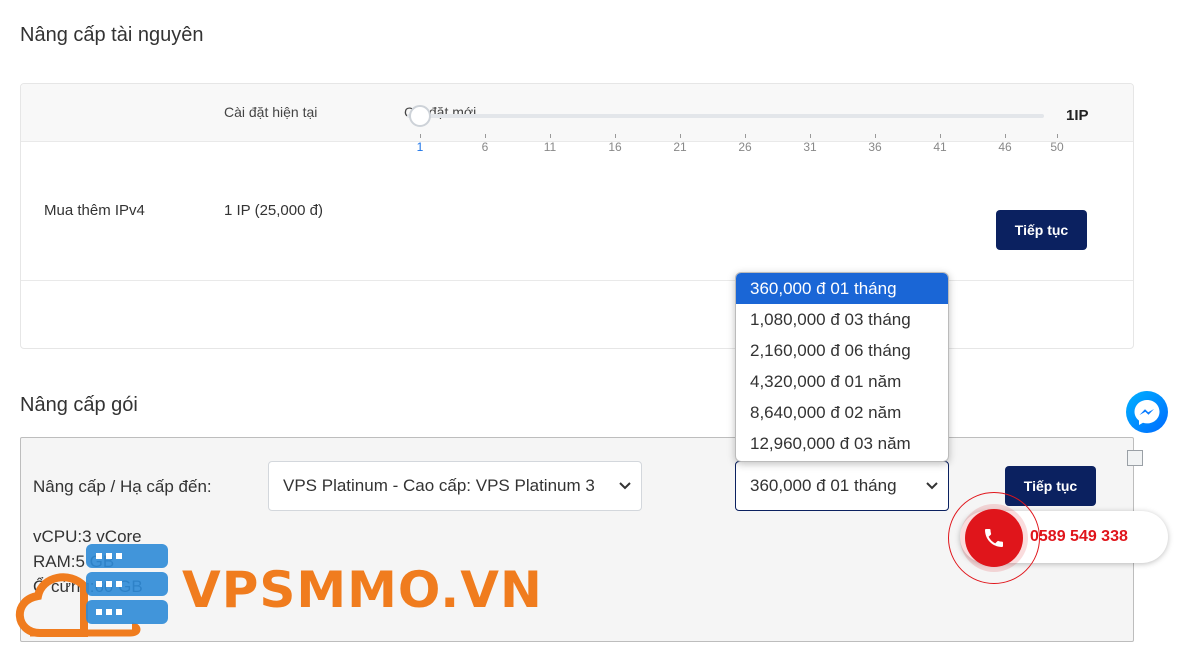  What do you see at coordinates (1077, 115) in the screenshot?
I see `slider-value-label: 1IP` at bounding box center [1077, 115].